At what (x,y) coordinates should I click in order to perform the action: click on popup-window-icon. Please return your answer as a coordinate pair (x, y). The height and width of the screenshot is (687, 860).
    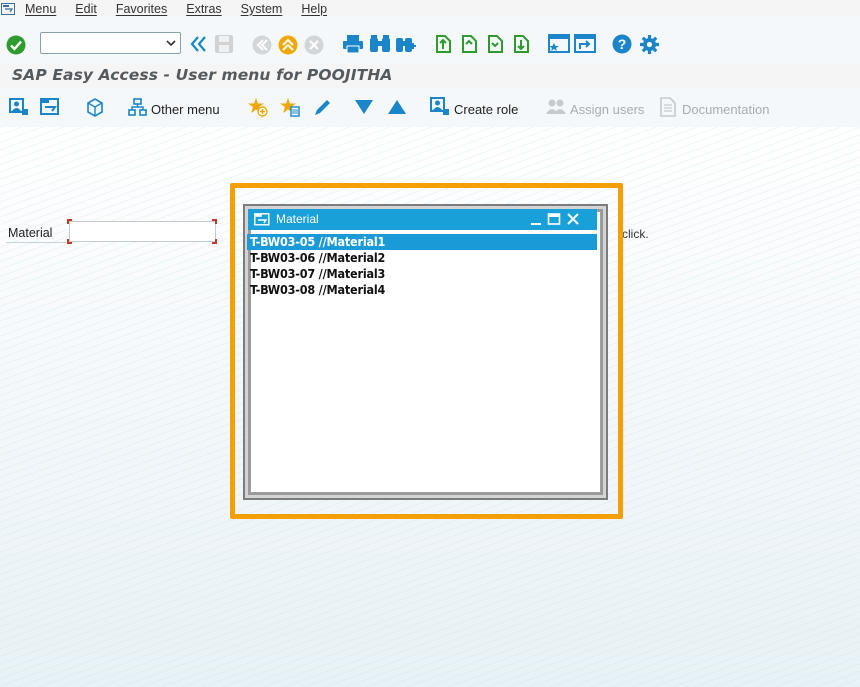
    Looking at the image, I should click on (262, 219).